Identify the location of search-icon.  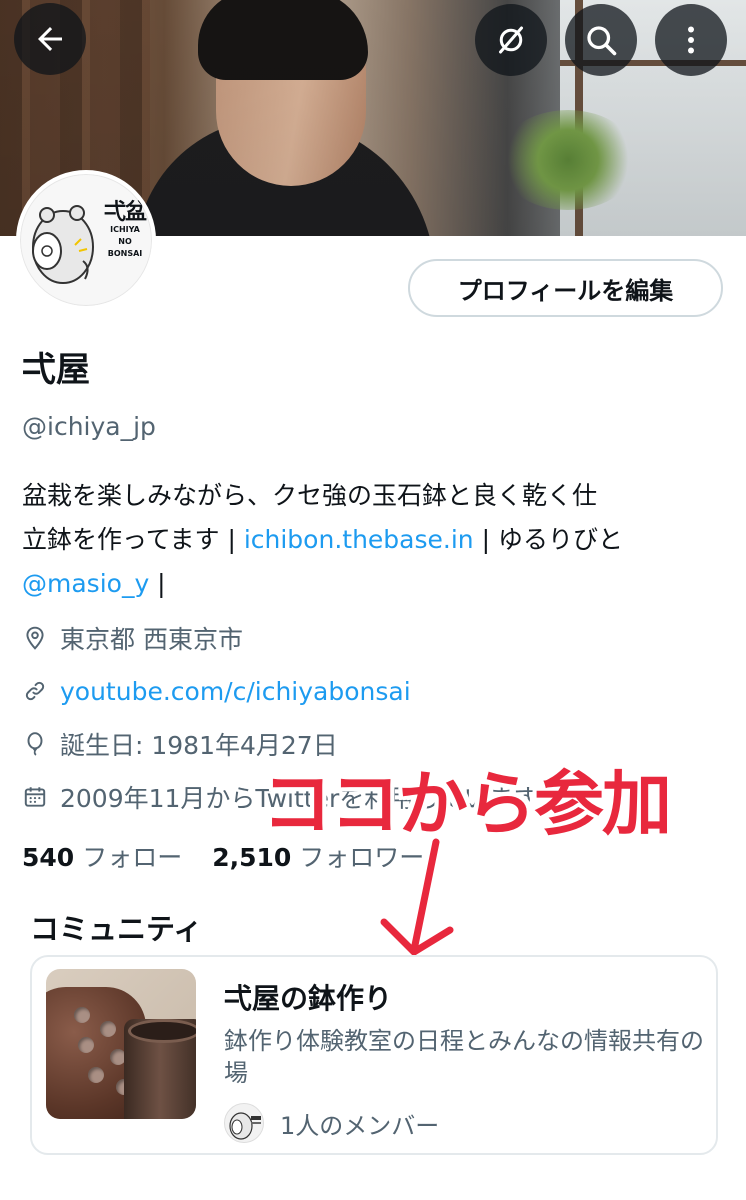
(602, 41).